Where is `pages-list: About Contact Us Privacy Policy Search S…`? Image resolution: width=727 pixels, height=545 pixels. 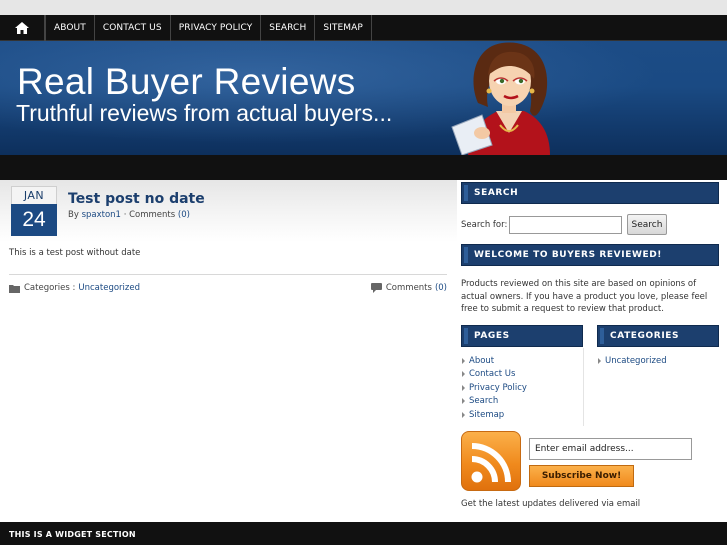 pages-list: About Contact Us Privacy Policy Search S… is located at coordinates (494, 388).